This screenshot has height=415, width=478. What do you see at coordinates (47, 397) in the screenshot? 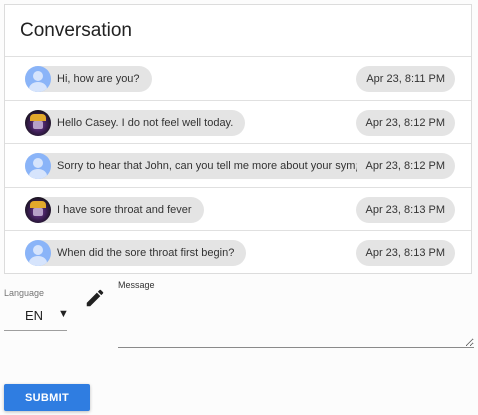
I see `submit-button: SUBMIT` at bounding box center [47, 397].